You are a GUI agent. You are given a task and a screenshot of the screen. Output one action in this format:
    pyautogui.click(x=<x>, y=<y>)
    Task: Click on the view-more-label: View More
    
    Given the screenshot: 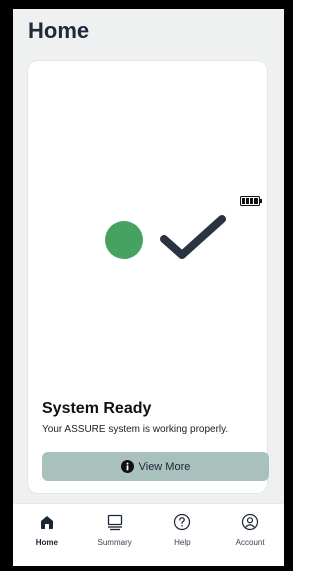 What is the action you would take?
    pyautogui.click(x=164, y=466)
    